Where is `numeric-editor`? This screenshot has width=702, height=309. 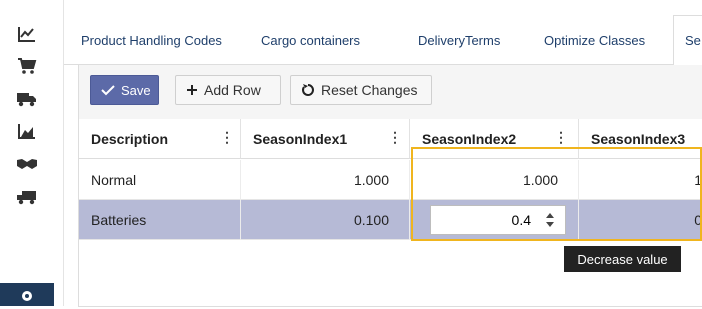 numeric-editor is located at coordinates (498, 220).